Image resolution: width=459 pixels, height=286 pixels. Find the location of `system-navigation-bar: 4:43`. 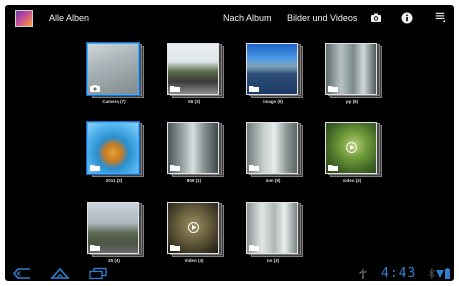

system-navigation-bar: 4:43 is located at coordinates (229, 273).